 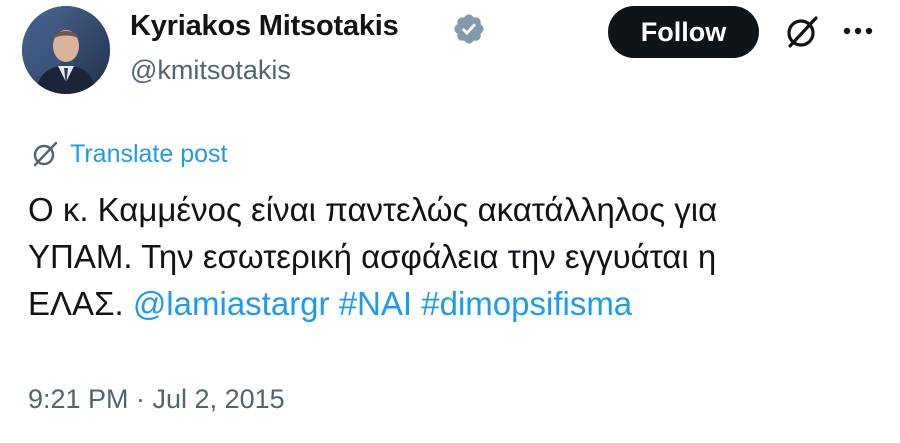 What do you see at coordinates (80, 303) in the screenshot?
I see `post-text-segment: ΕΛΑΣ.` at bounding box center [80, 303].